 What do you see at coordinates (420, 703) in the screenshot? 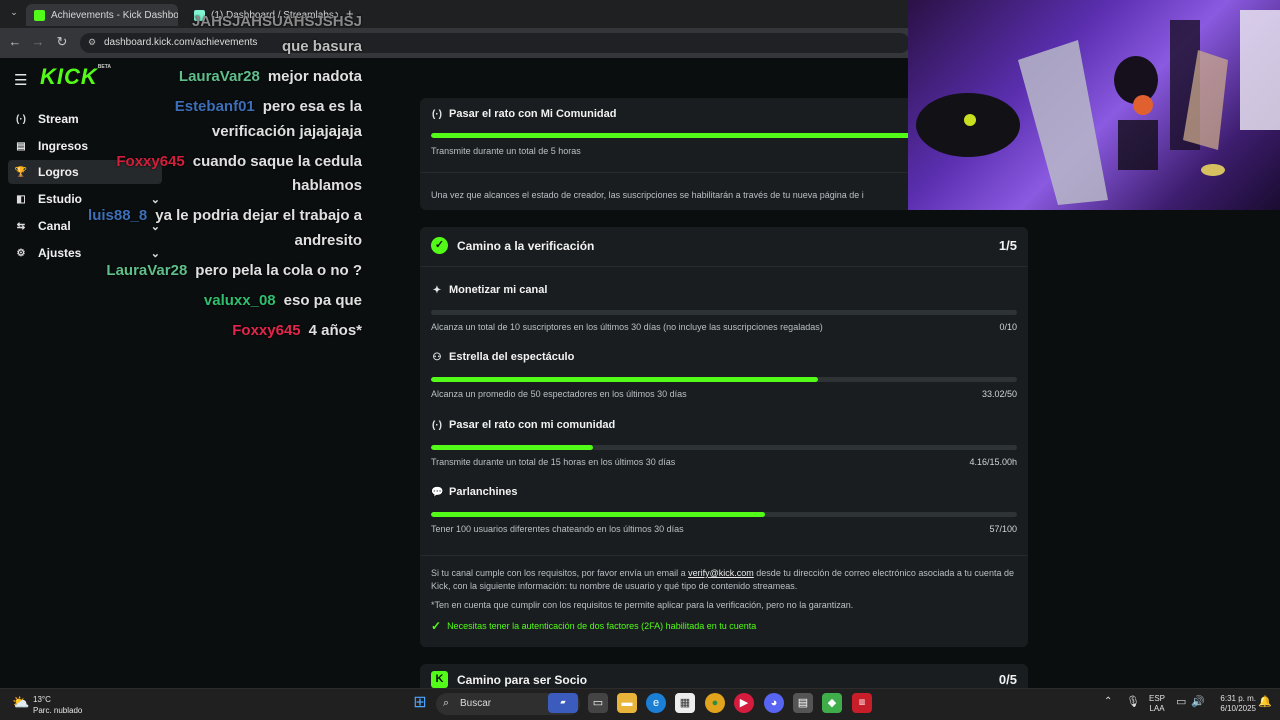
I see `windows-start-icon: ⊞` at bounding box center [420, 703].